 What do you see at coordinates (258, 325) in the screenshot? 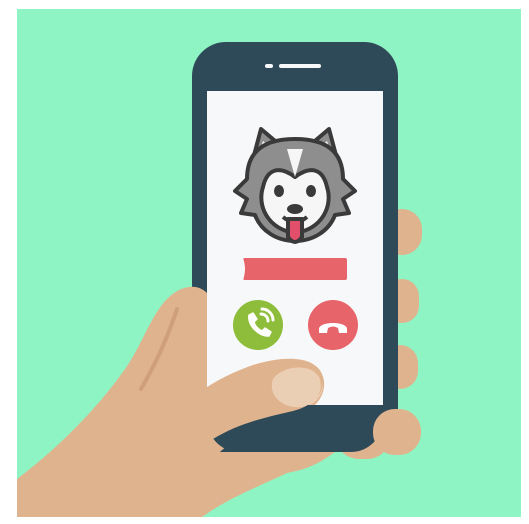
I see `accept-call-button` at bounding box center [258, 325].